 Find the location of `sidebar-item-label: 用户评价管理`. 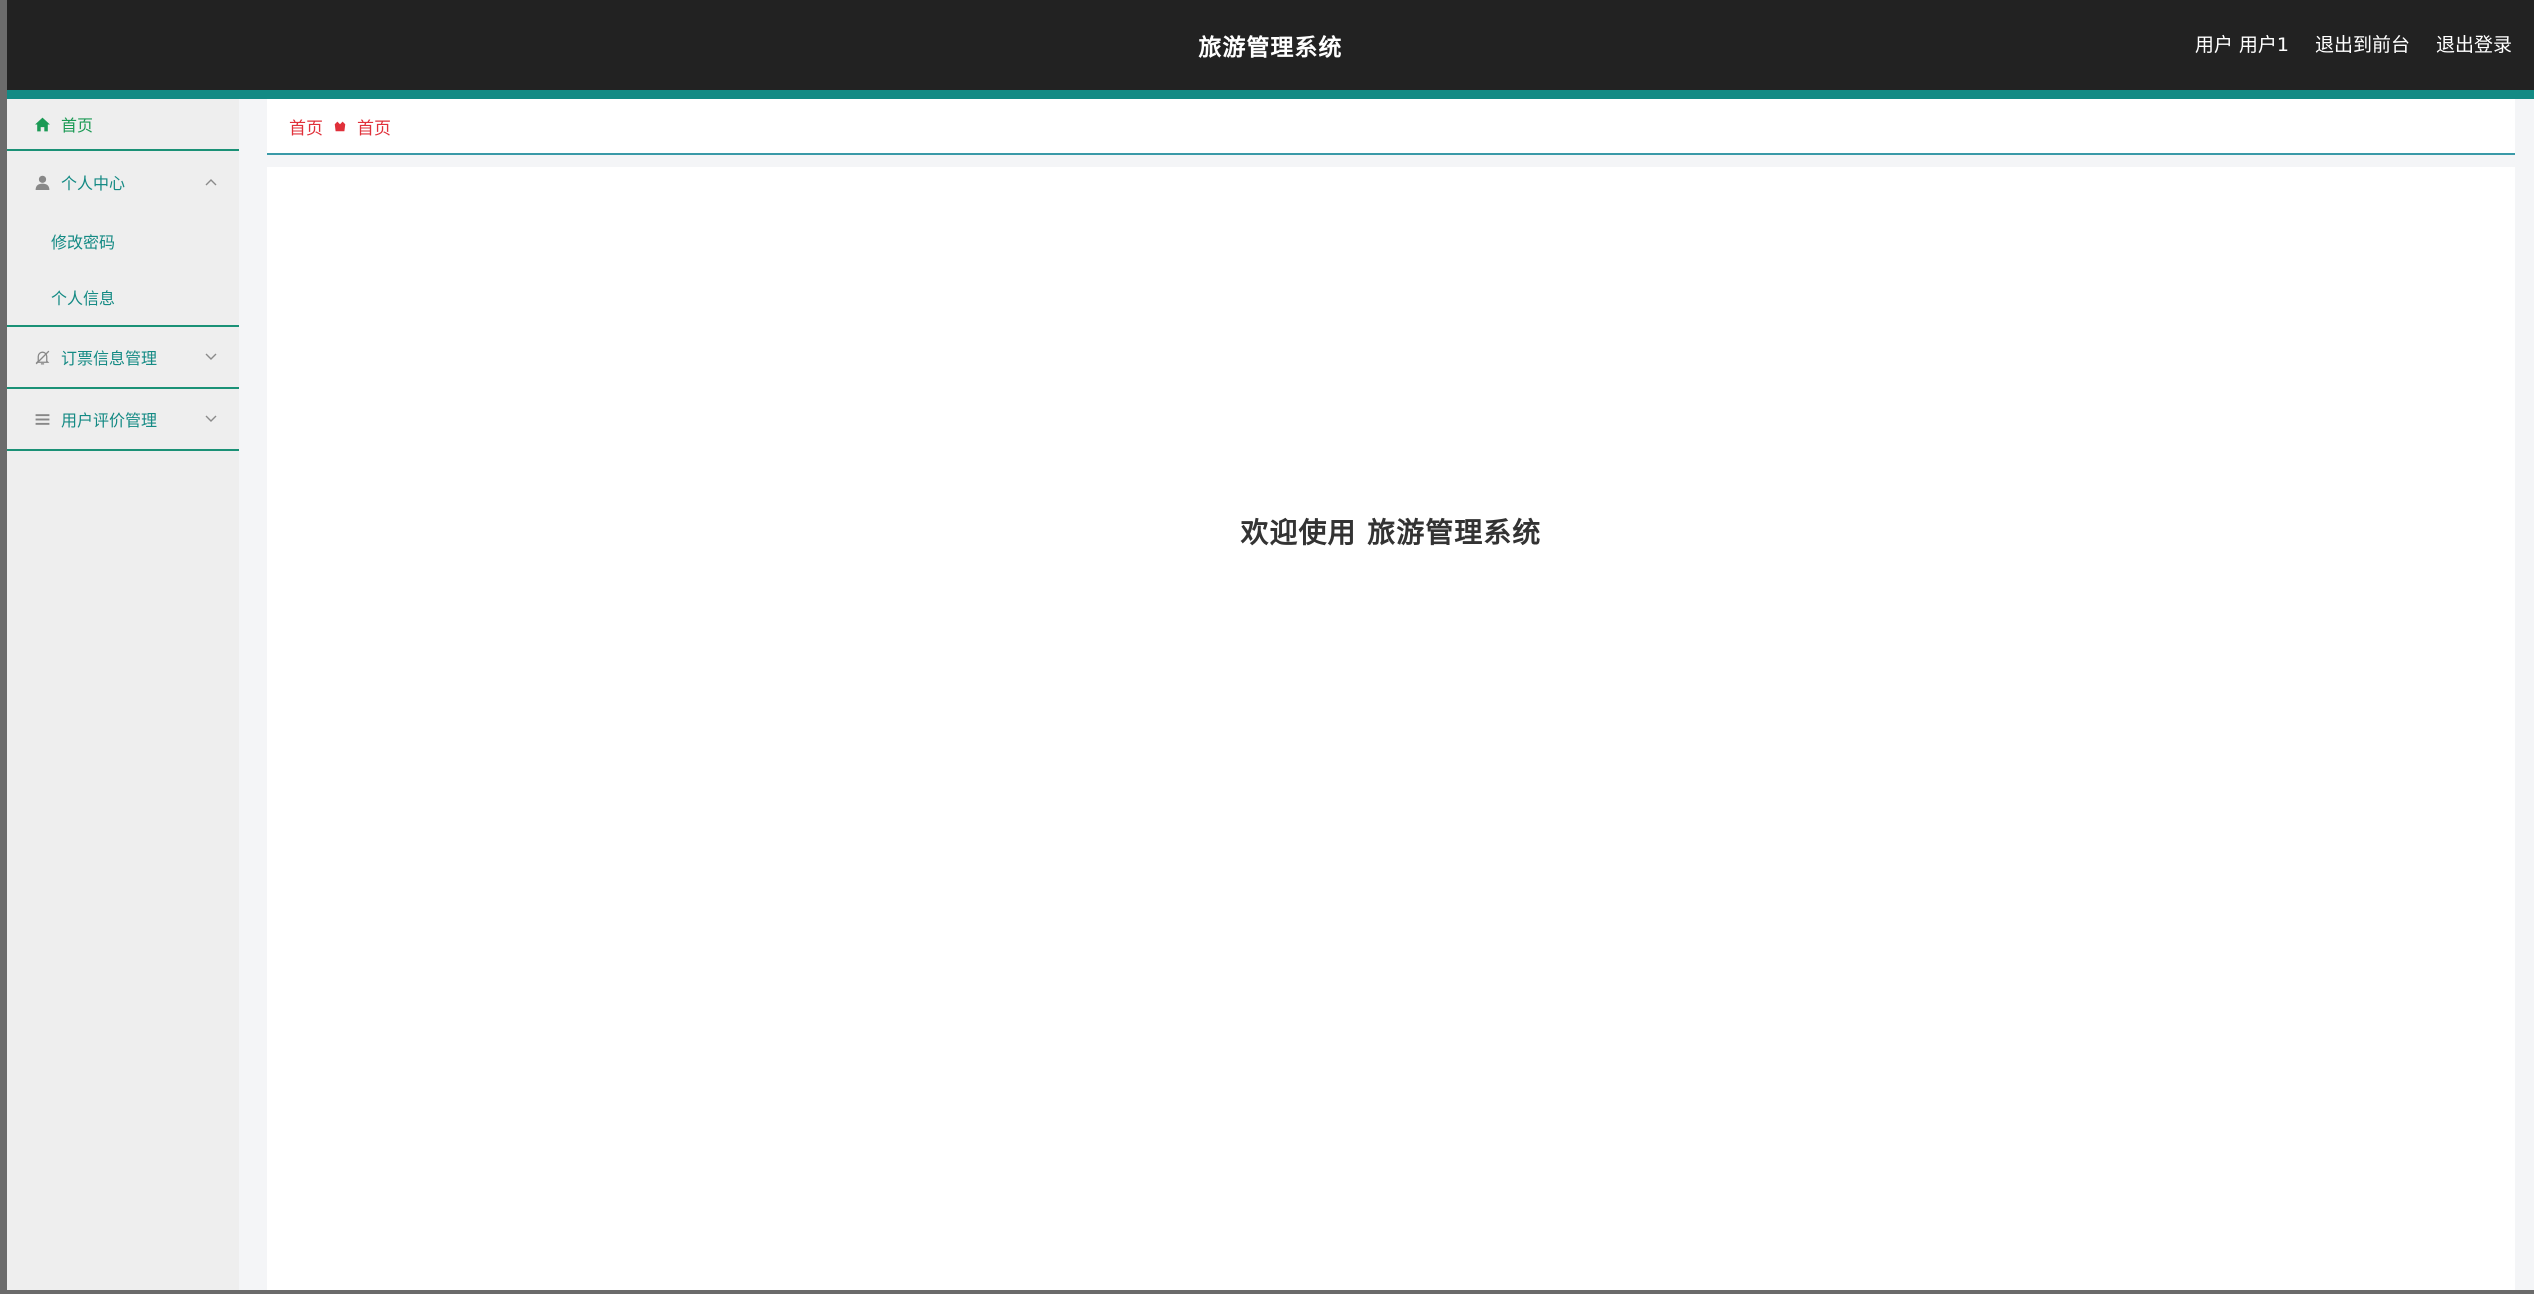

sidebar-item-label: 用户评价管理 is located at coordinates (109, 420).